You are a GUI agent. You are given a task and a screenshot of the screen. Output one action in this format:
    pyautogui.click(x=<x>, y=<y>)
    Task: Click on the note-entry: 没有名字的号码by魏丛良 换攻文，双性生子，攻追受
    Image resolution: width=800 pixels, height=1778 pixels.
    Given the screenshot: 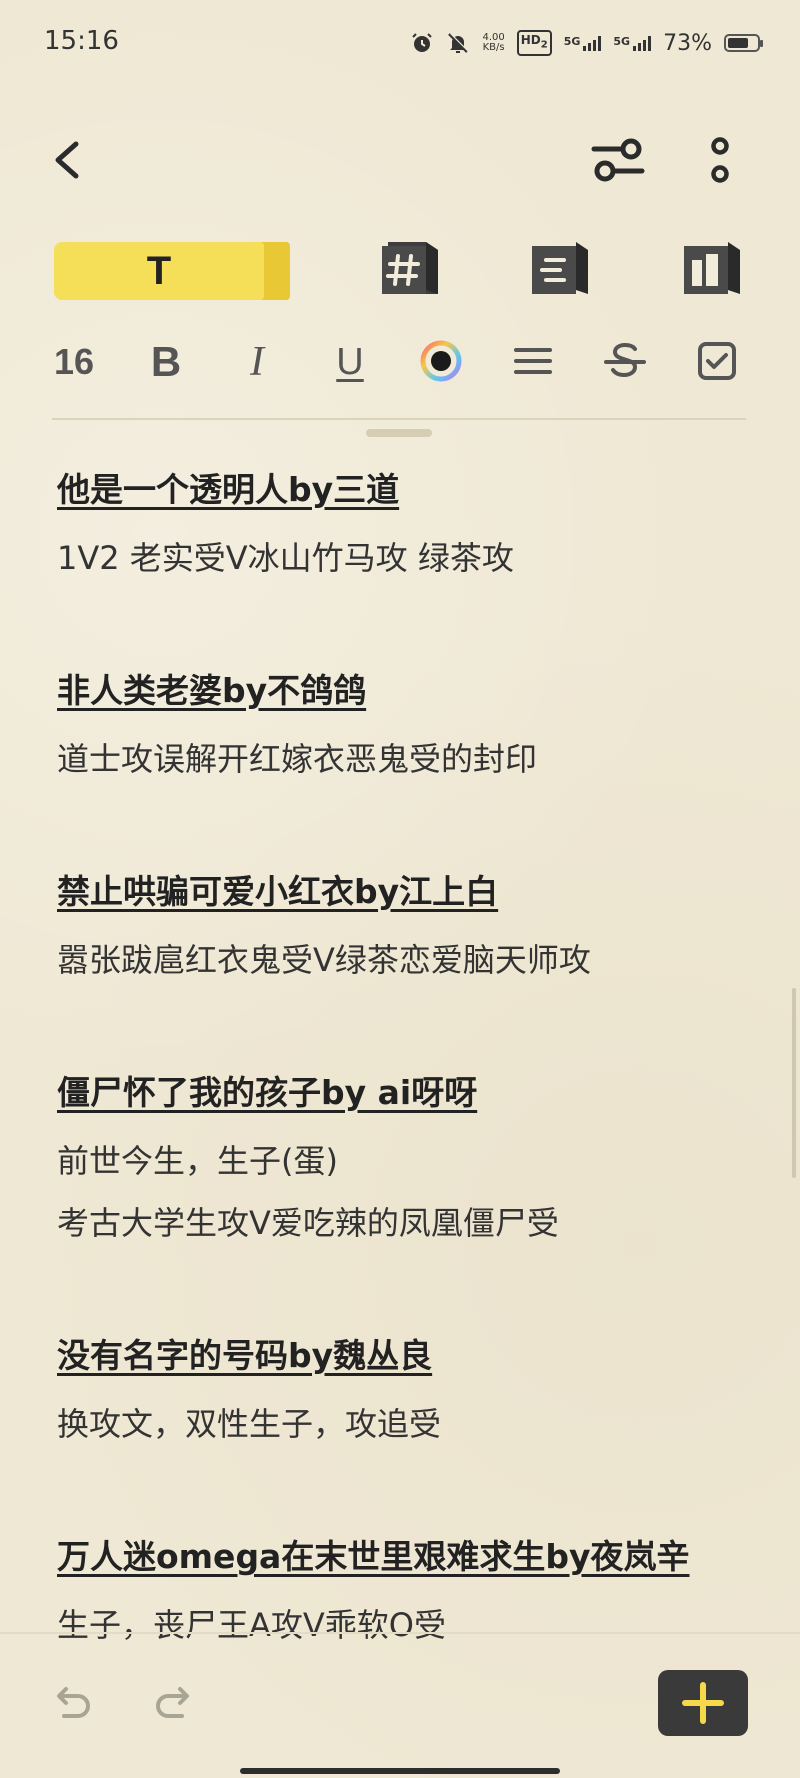 What is the action you would take?
    pyautogui.click(x=407, y=1390)
    